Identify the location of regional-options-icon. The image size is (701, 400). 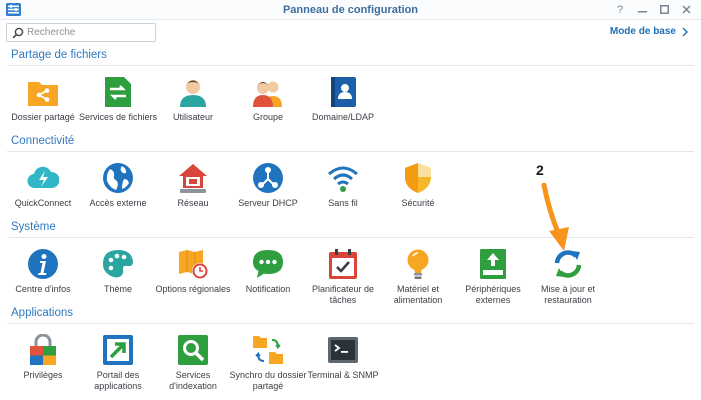
(193, 264).